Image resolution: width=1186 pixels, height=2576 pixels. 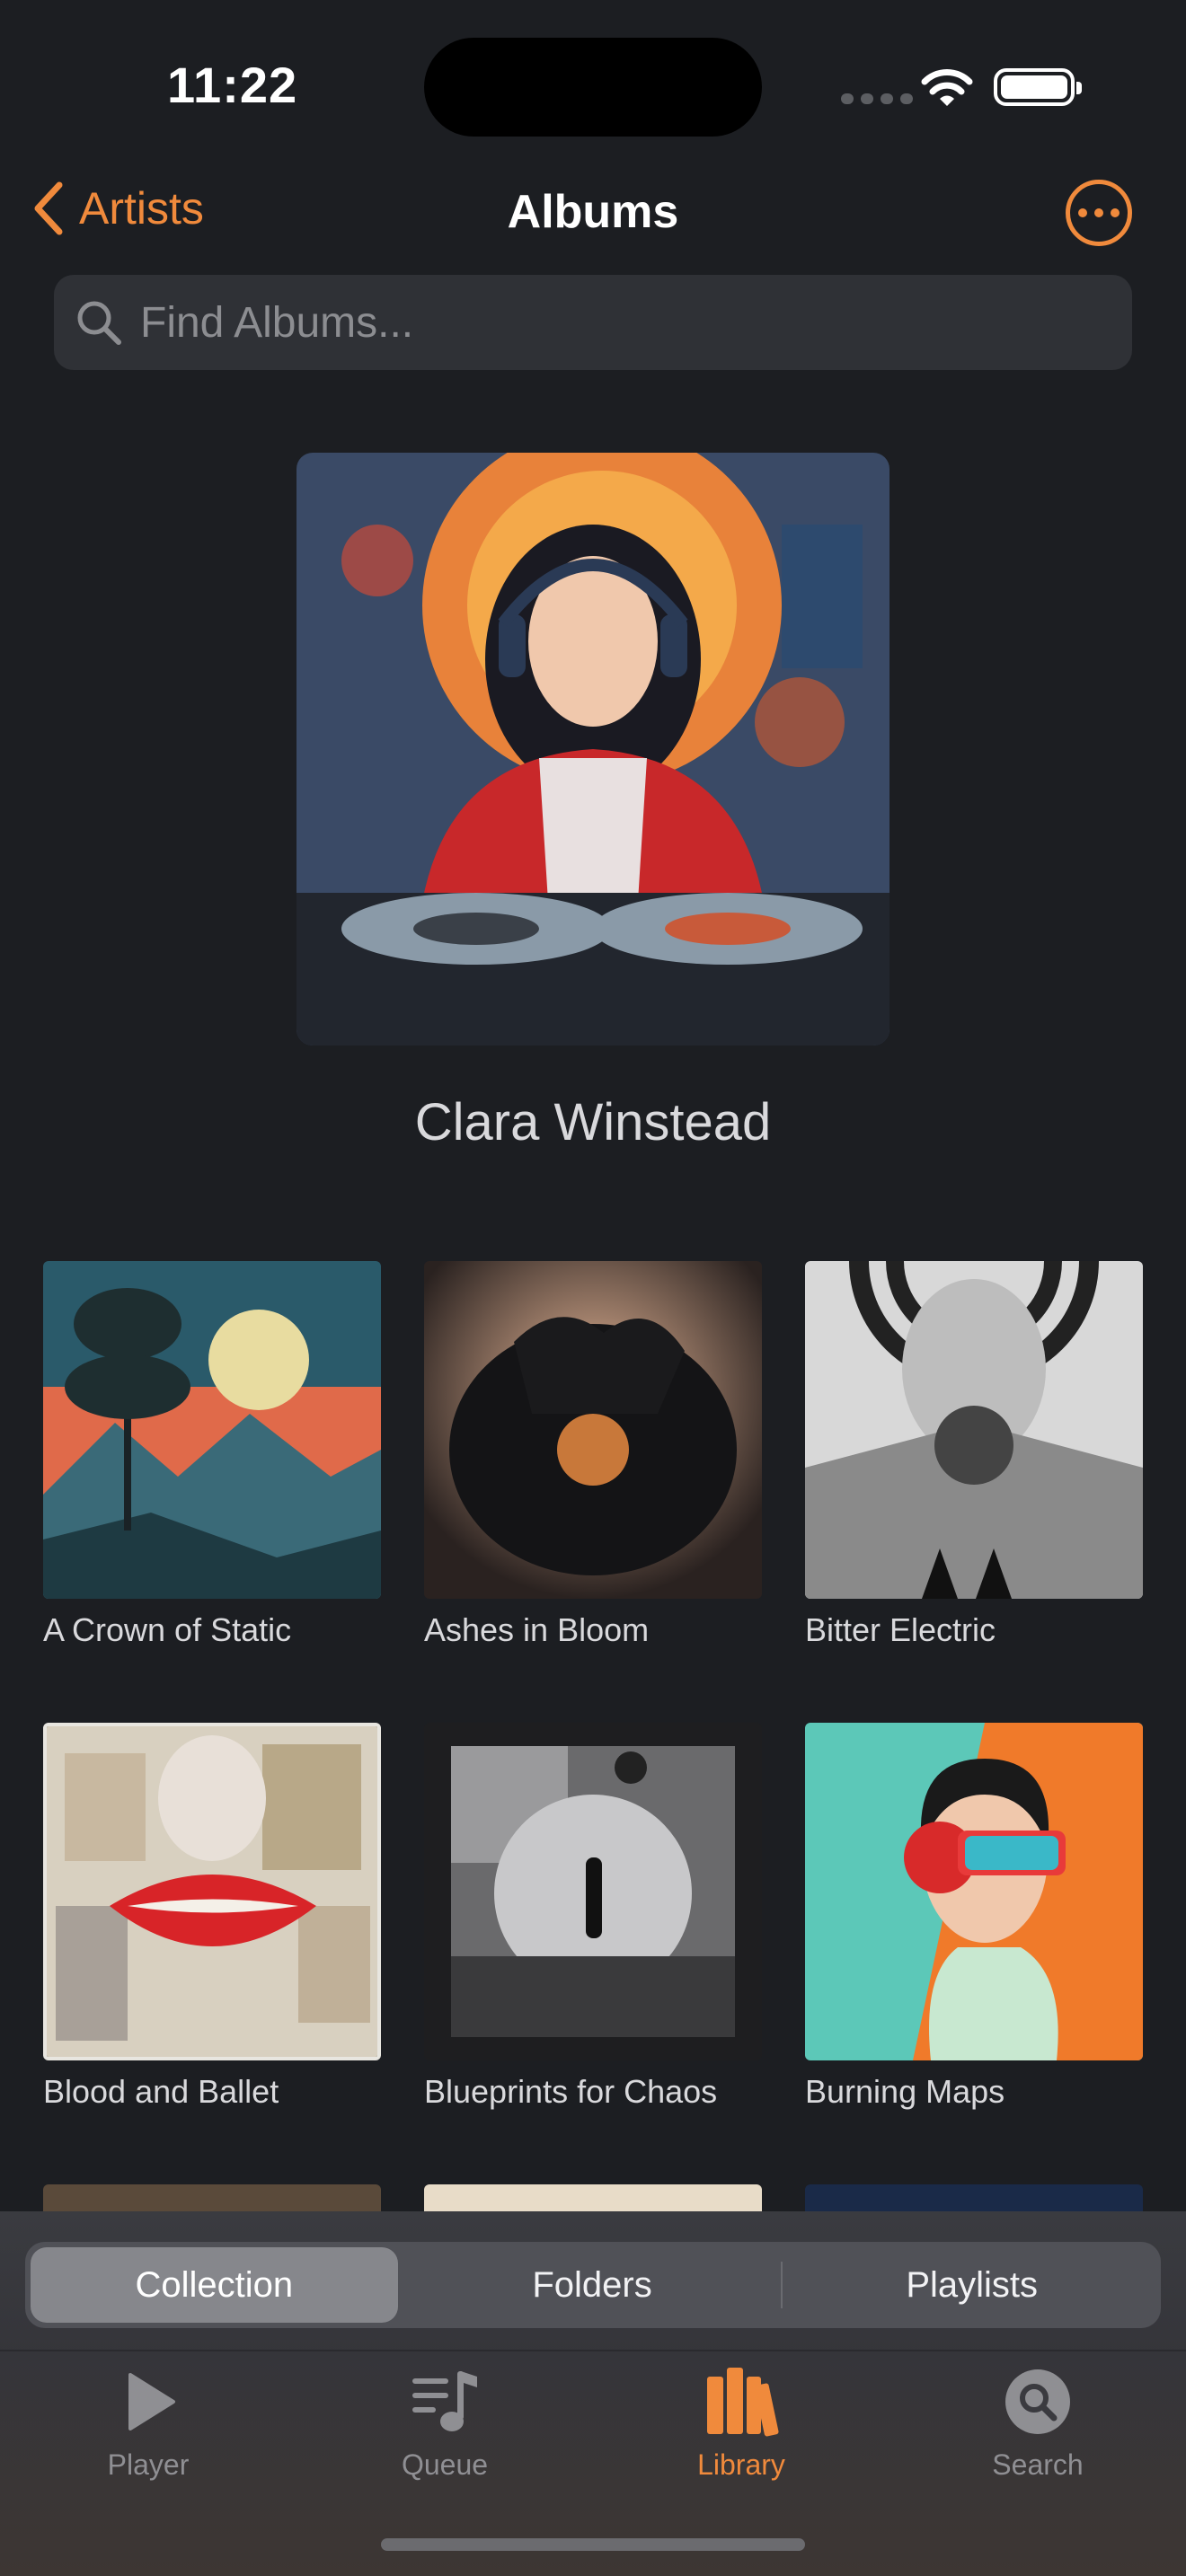 I want to click on album-title: Burning Maps, so click(x=905, y=2091).